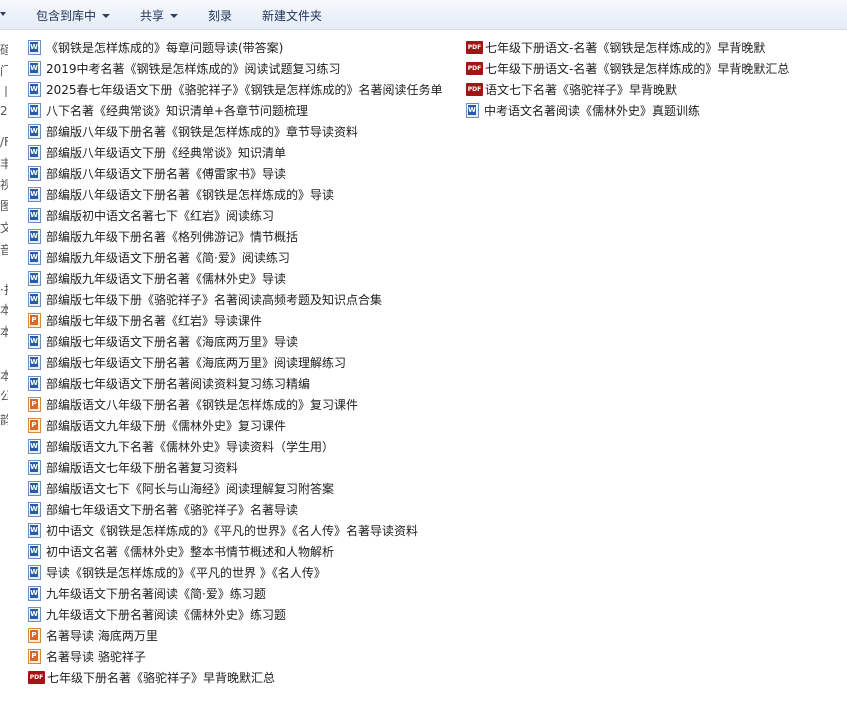 This screenshot has height=702, width=847. I want to click on file-item: 部编版八年级语文下册《经典常谈》知识清单, so click(235, 152).